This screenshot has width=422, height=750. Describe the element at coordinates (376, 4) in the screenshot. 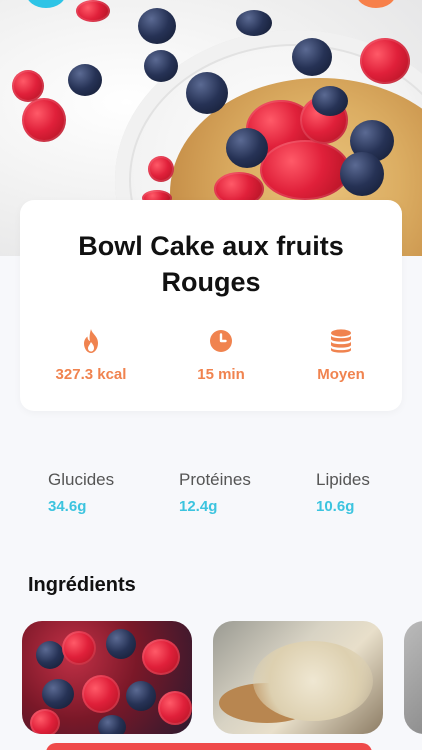

I see `favorite-button` at that location.